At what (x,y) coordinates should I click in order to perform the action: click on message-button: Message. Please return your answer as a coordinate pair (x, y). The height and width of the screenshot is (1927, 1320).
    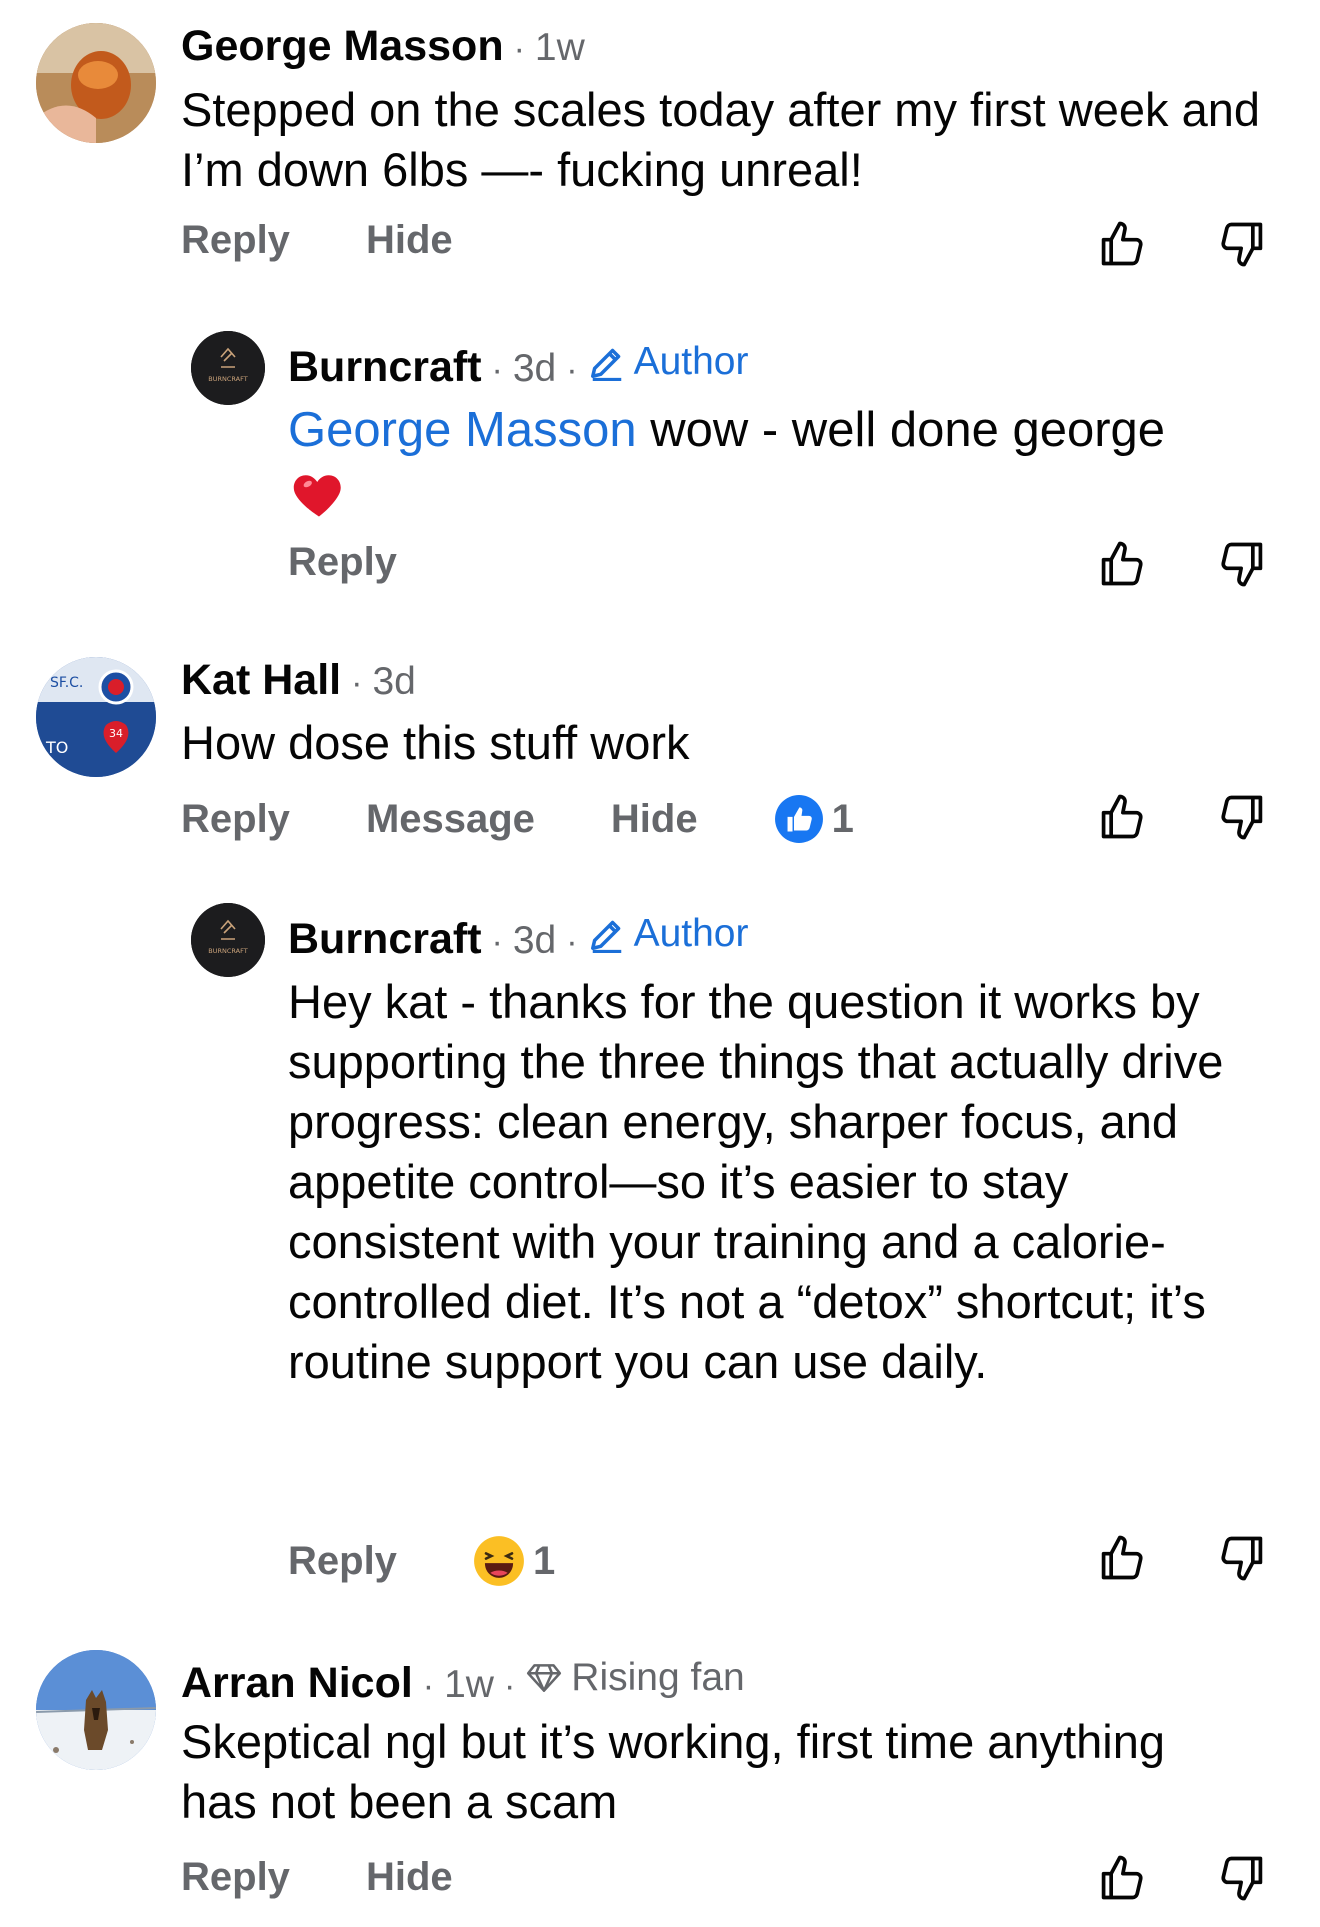
    Looking at the image, I should click on (450, 819).